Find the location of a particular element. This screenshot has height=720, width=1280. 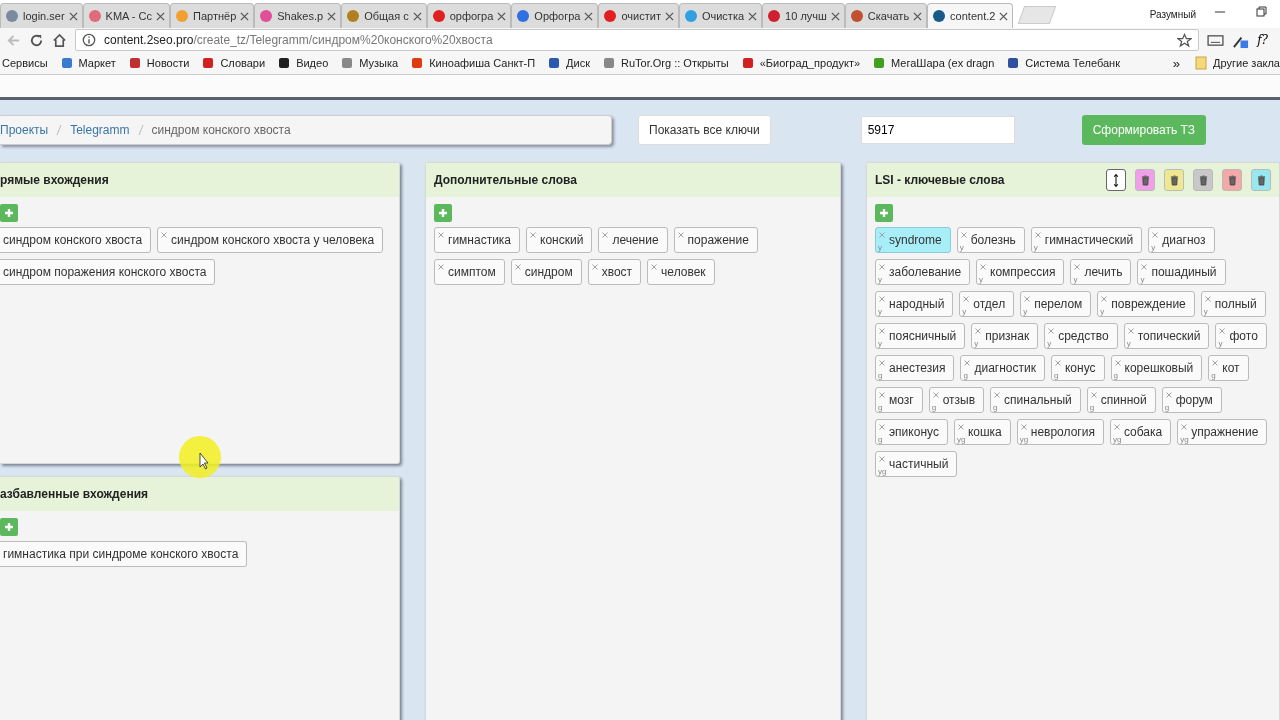

browser-tab: орфогра is located at coordinates (469, 15).